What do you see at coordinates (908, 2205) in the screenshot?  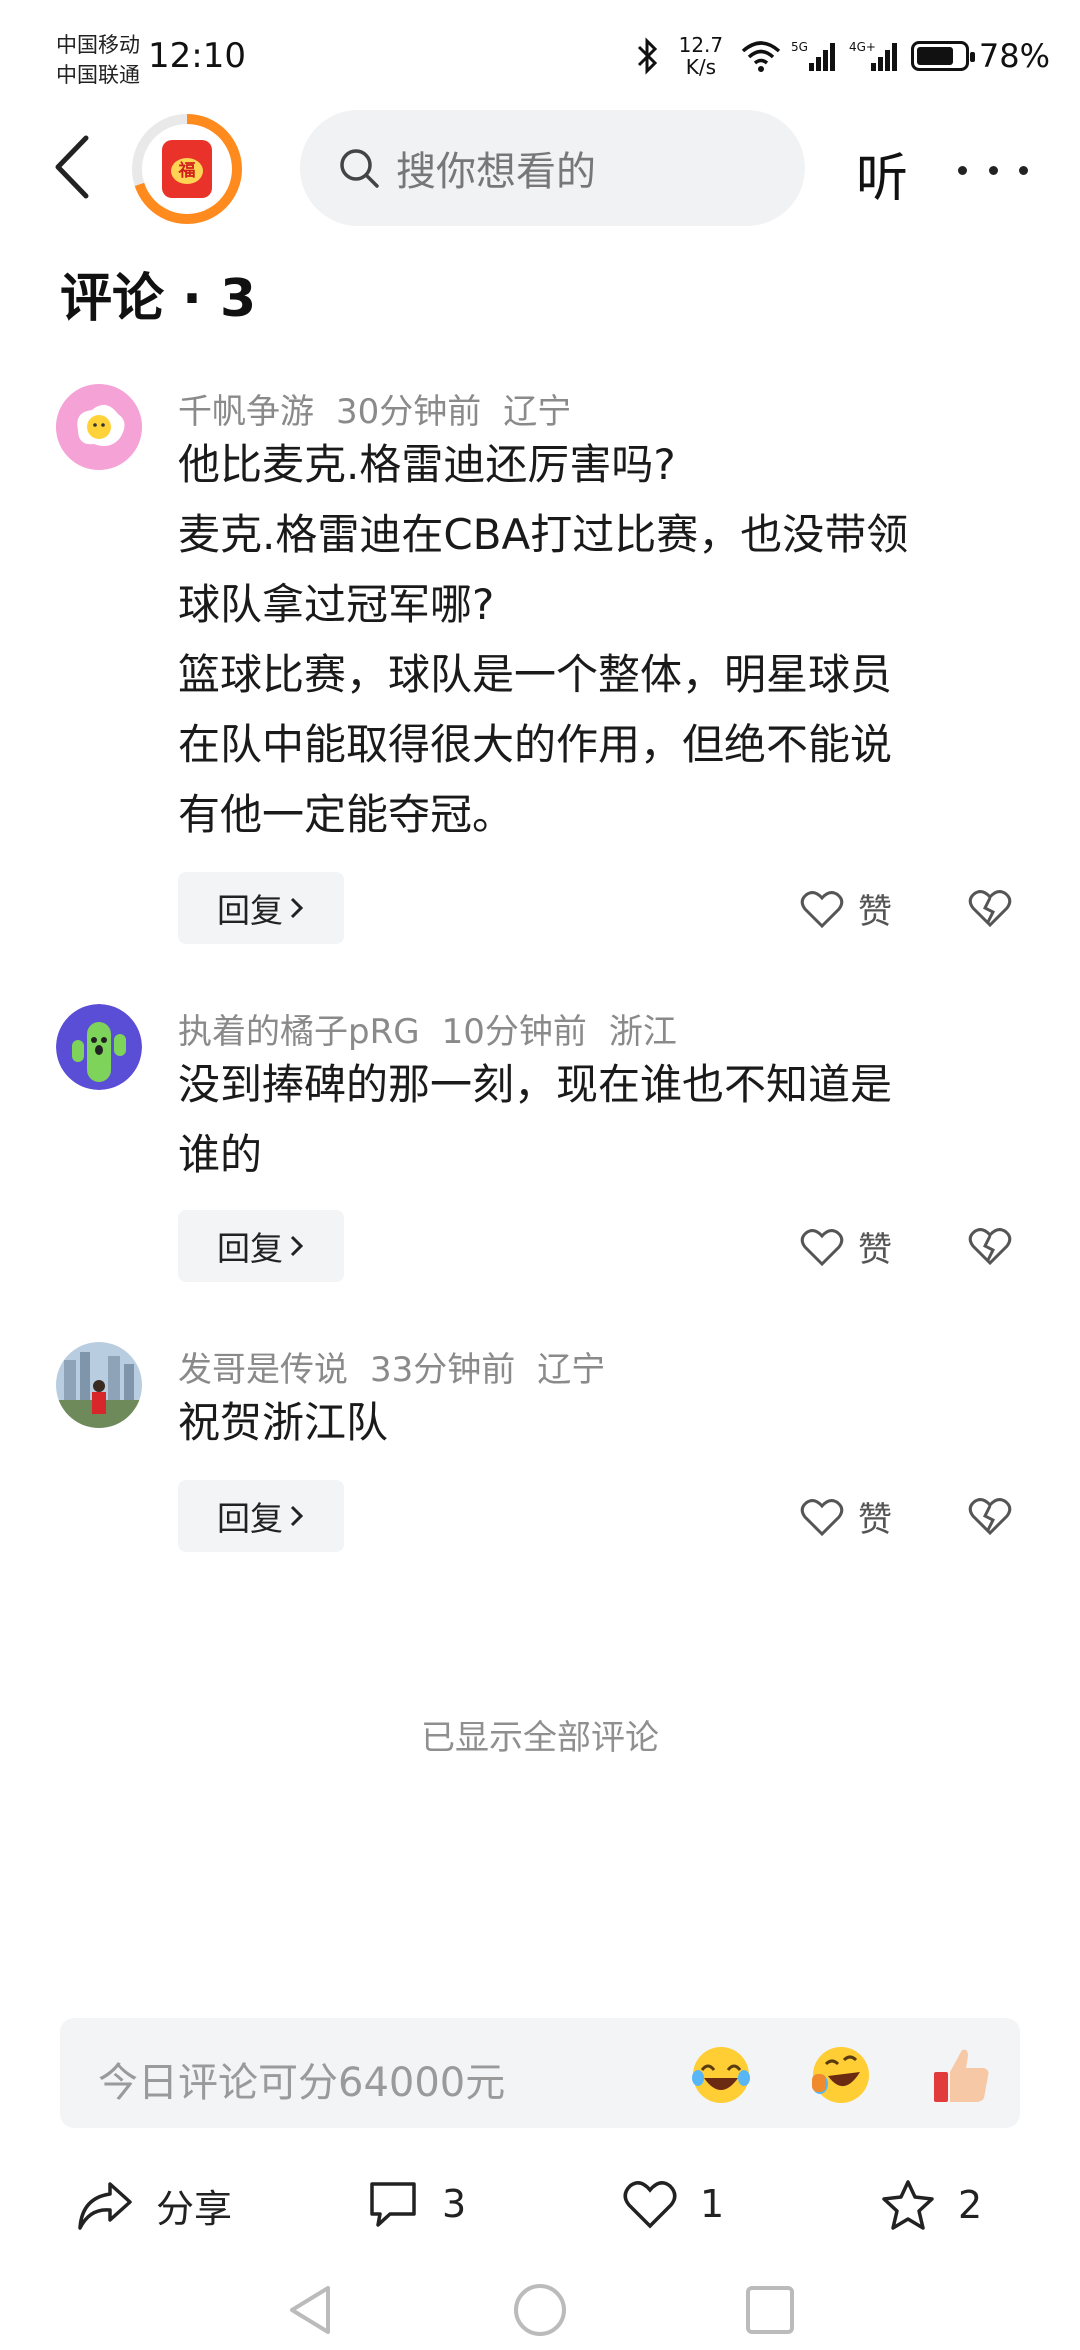 I see `star-icon` at bounding box center [908, 2205].